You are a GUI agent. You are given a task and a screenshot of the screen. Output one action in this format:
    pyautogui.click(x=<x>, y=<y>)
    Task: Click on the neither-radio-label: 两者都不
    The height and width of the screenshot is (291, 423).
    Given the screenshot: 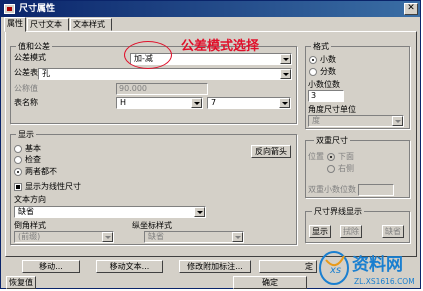 What is the action you would take?
    pyautogui.click(x=41, y=171)
    